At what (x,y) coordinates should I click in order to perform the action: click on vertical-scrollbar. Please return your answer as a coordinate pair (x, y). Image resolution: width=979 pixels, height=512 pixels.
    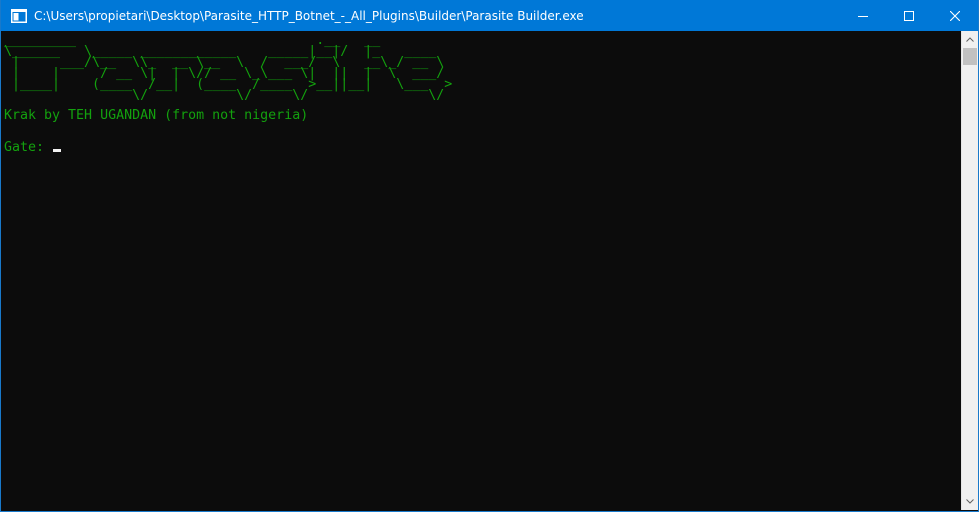
    Looking at the image, I should click on (969, 270).